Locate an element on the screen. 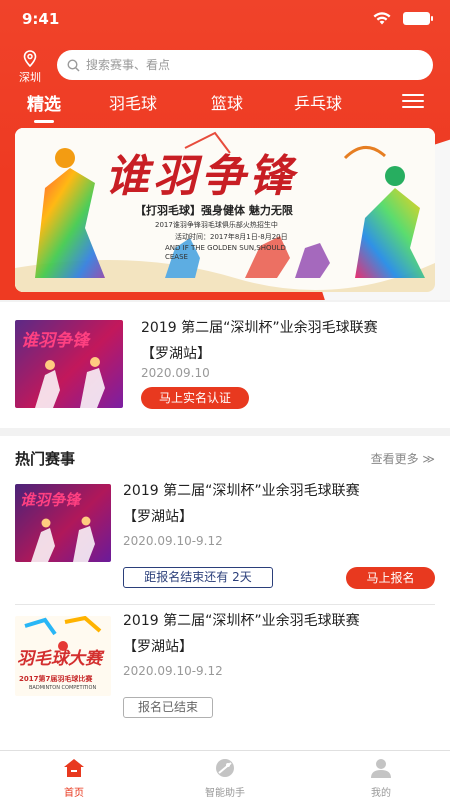 This screenshot has width=450, height=800. battery-icon is located at coordinates (418, 18).